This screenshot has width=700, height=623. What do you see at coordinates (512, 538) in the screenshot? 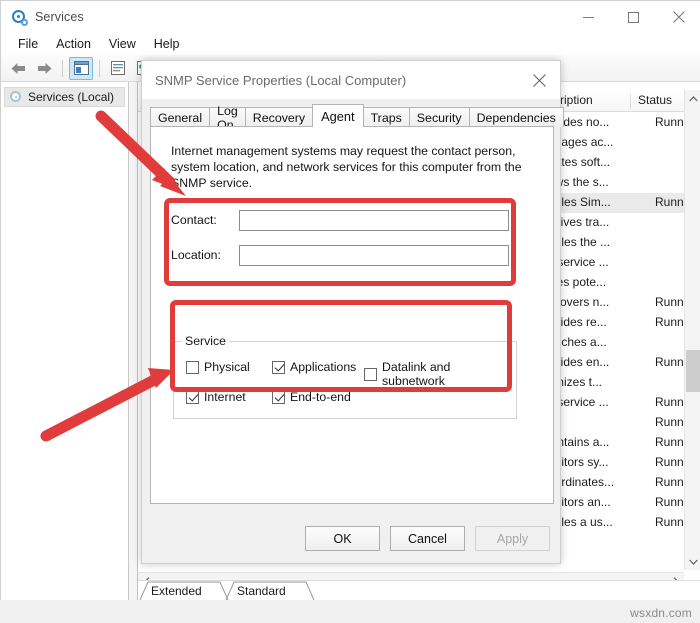
I see `apply-button: Apply` at bounding box center [512, 538].